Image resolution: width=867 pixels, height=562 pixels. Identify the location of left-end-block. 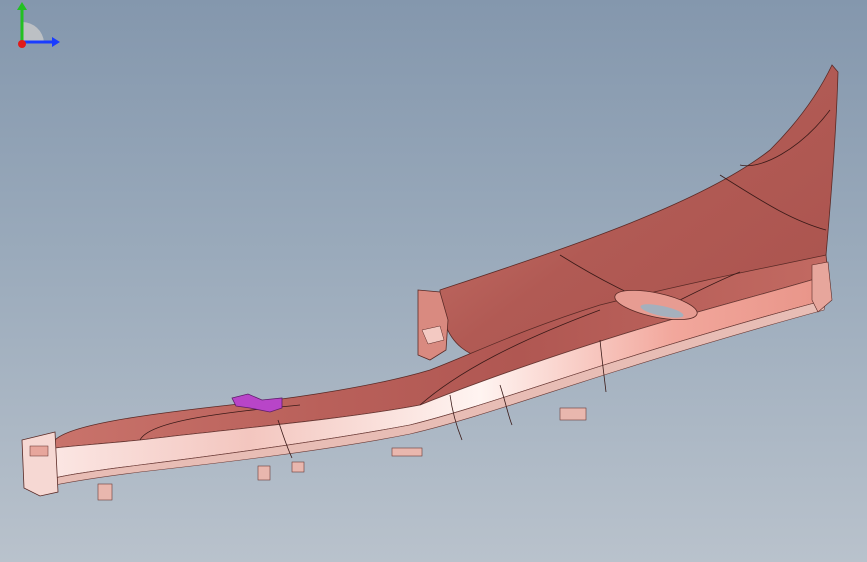
(40, 464).